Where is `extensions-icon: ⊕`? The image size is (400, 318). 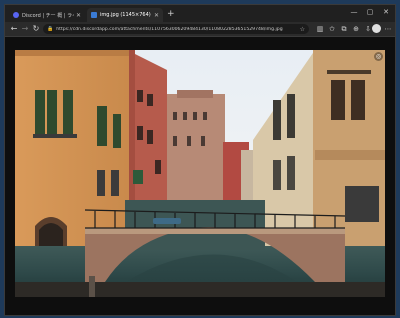
extensions-icon: ⊕ is located at coordinates (356, 29).